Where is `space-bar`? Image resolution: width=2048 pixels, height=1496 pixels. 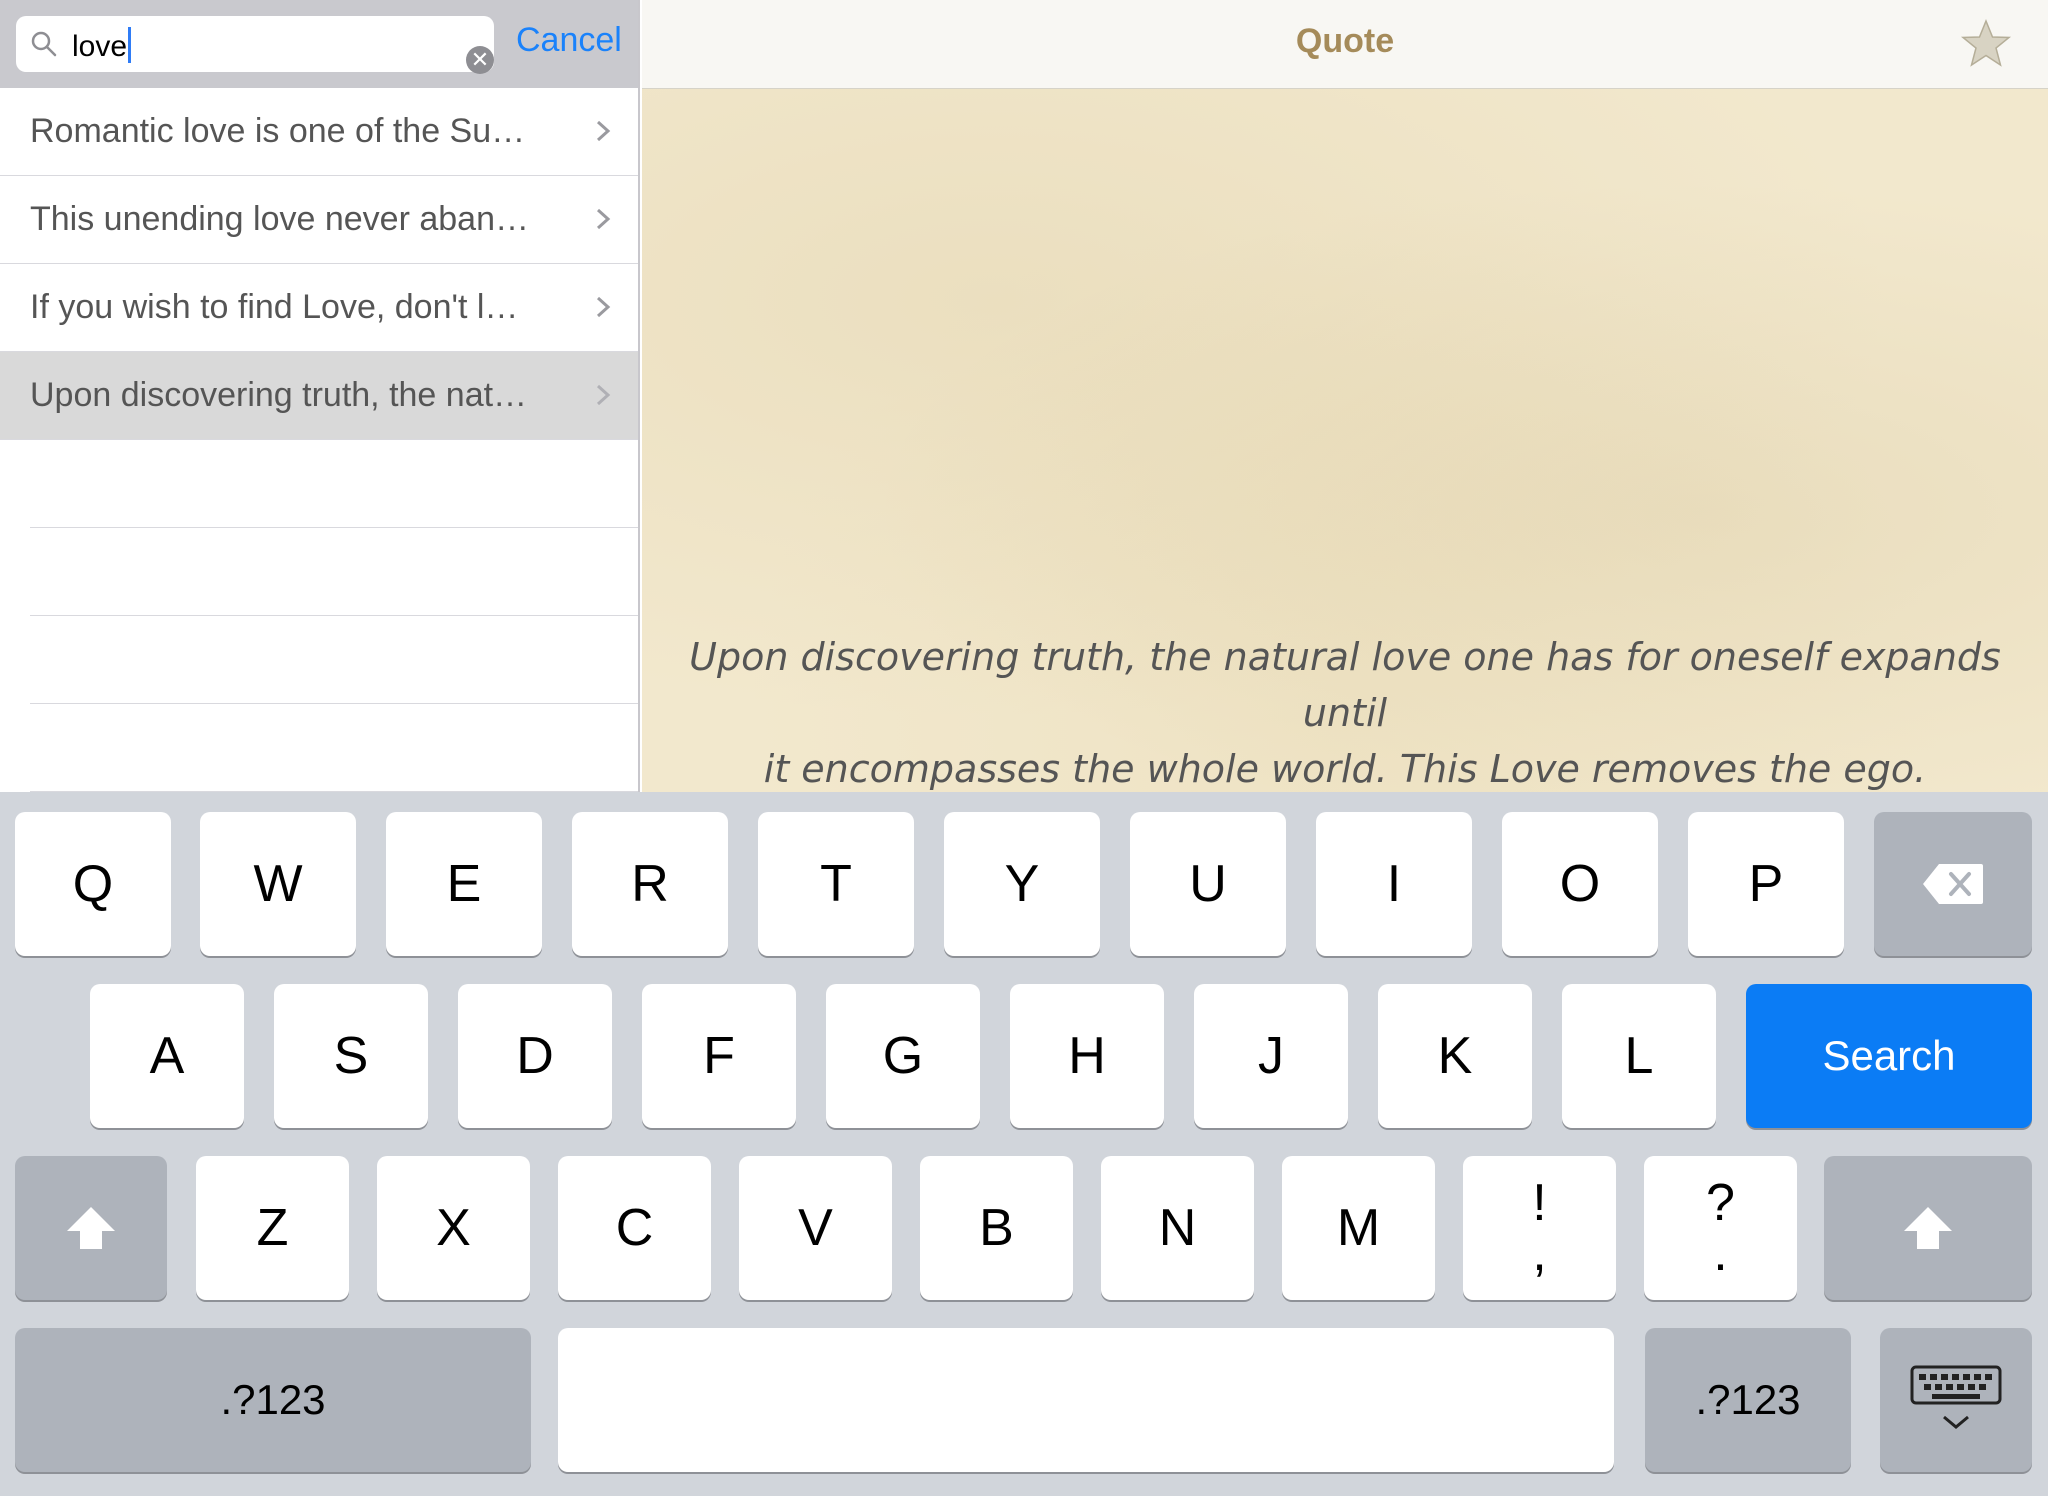 space-bar is located at coordinates (1086, 1400).